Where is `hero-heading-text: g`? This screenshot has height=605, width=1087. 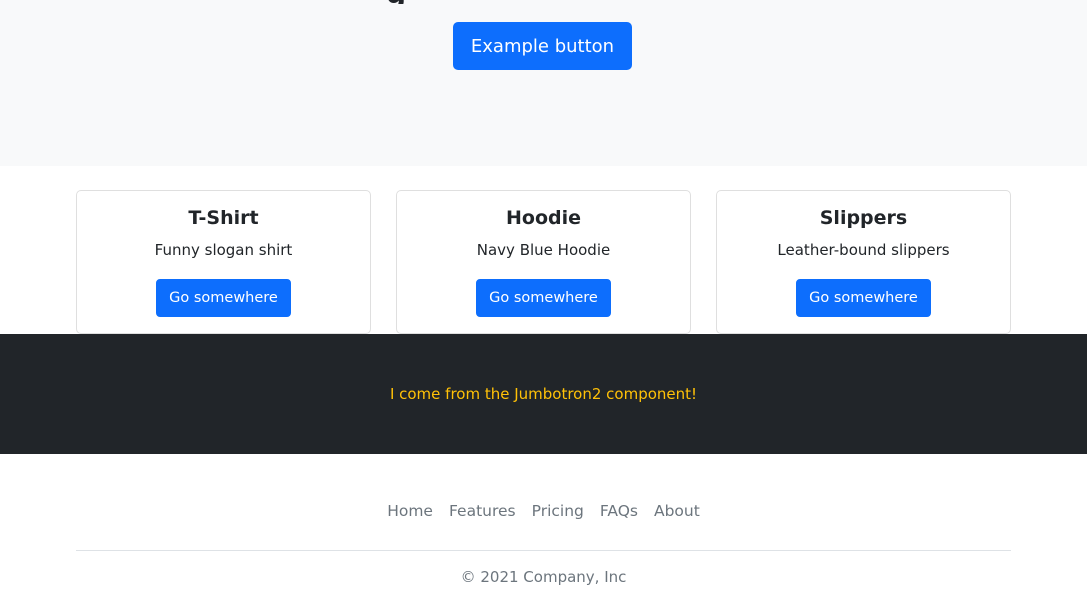
hero-heading-text: g is located at coordinates (413, 2).